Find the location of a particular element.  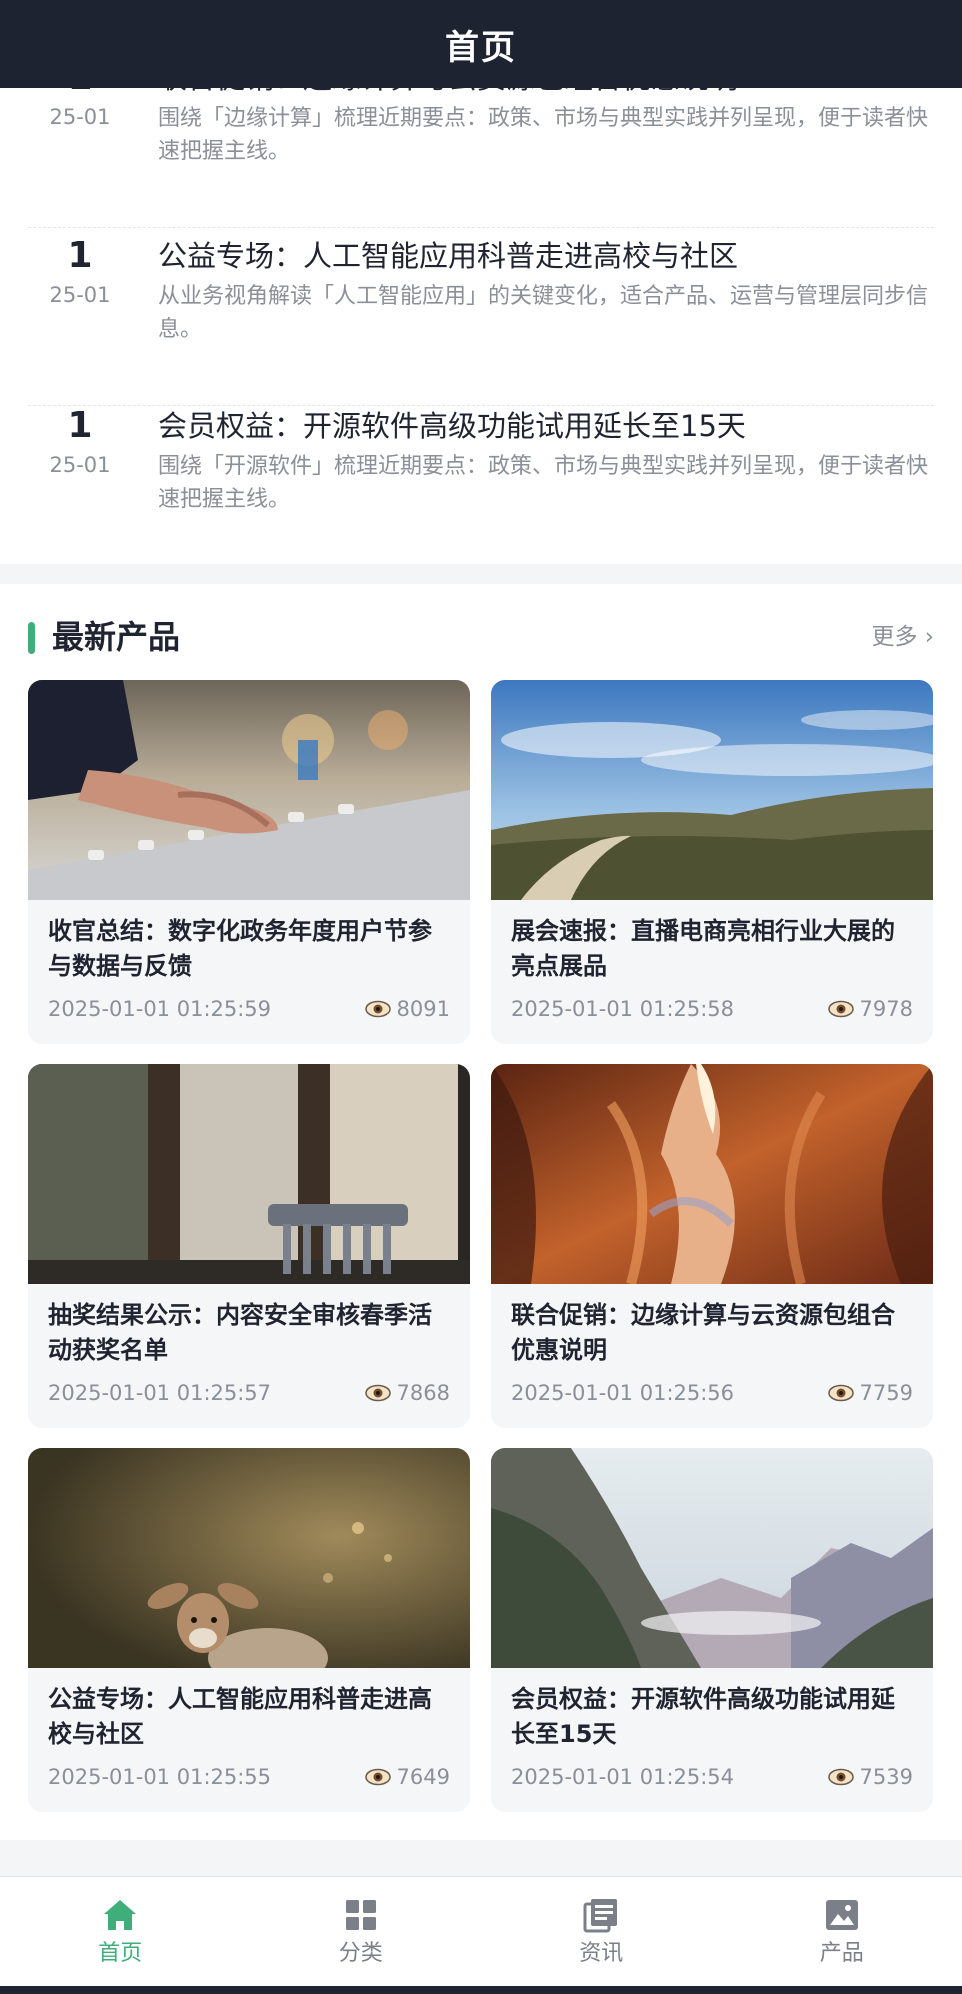

bottom-tab-bar: 首页 分类 资讯 产品 is located at coordinates (481, 1931).